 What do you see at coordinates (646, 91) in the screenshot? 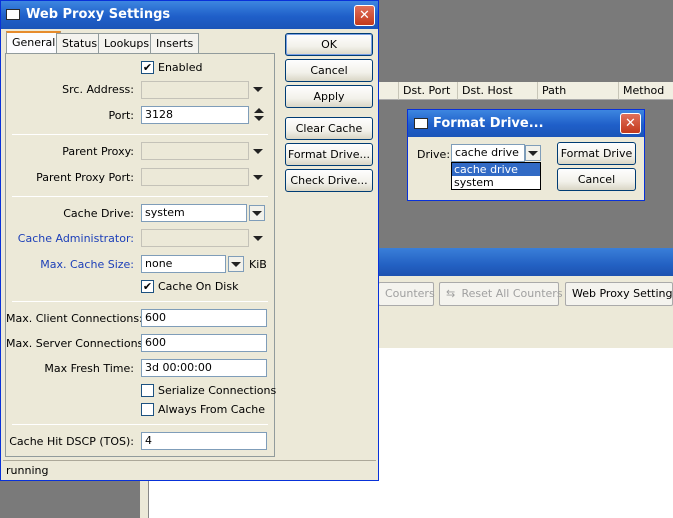
I see `column-header-method: Method` at bounding box center [646, 91].